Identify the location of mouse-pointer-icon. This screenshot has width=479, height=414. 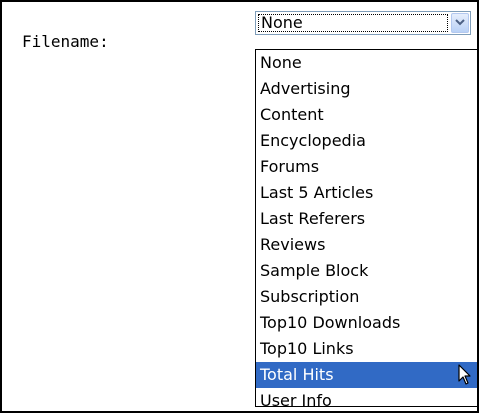
(464, 374).